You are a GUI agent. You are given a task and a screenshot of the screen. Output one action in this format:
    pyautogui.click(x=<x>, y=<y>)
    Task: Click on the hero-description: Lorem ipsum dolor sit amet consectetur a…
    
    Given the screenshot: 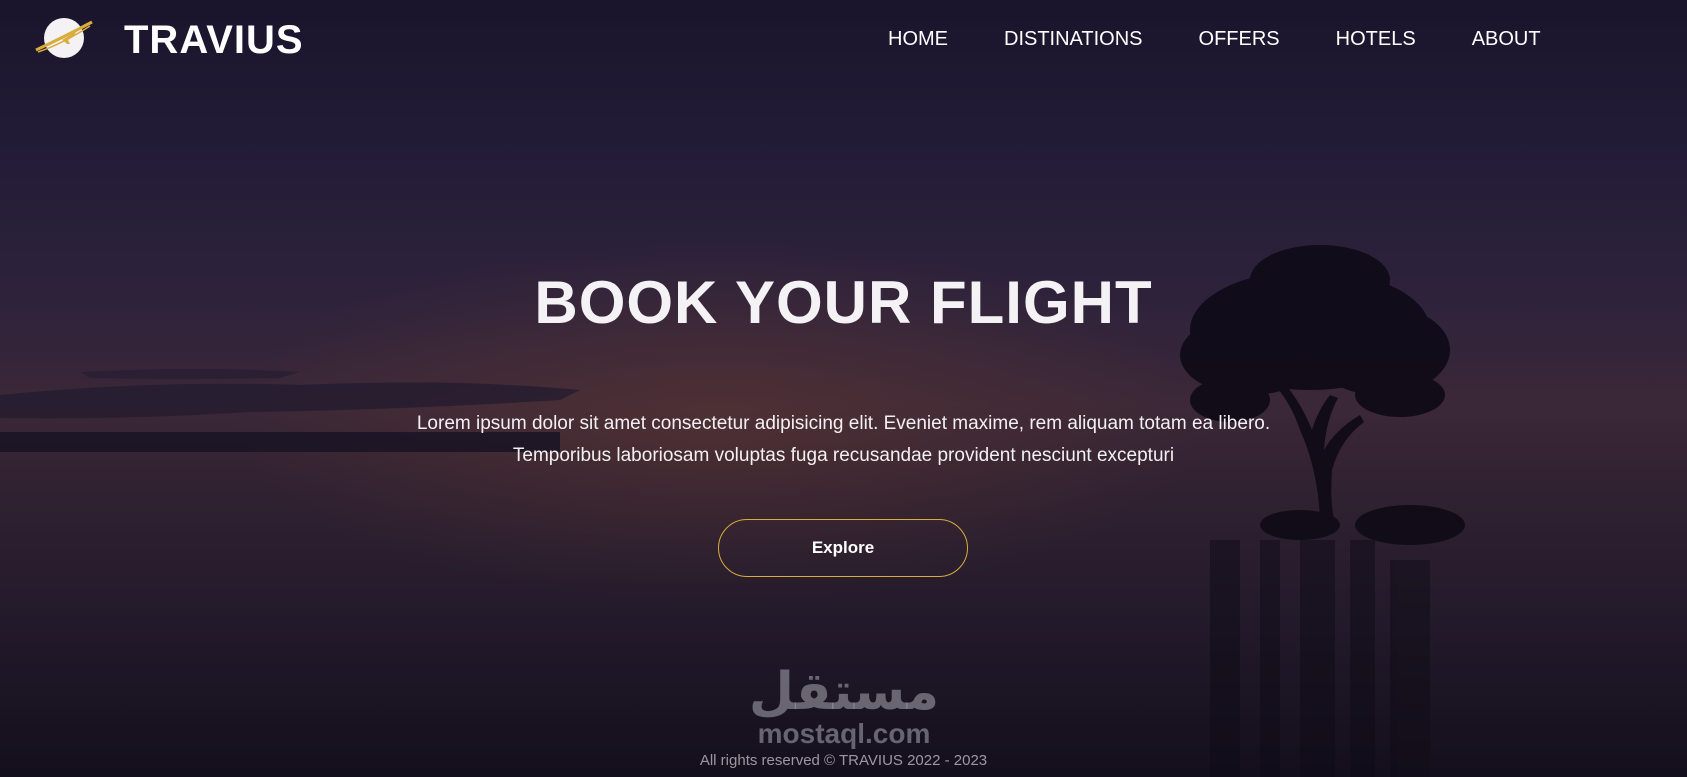 What is the action you would take?
    pyautogui.click(x=843, y=440)
    